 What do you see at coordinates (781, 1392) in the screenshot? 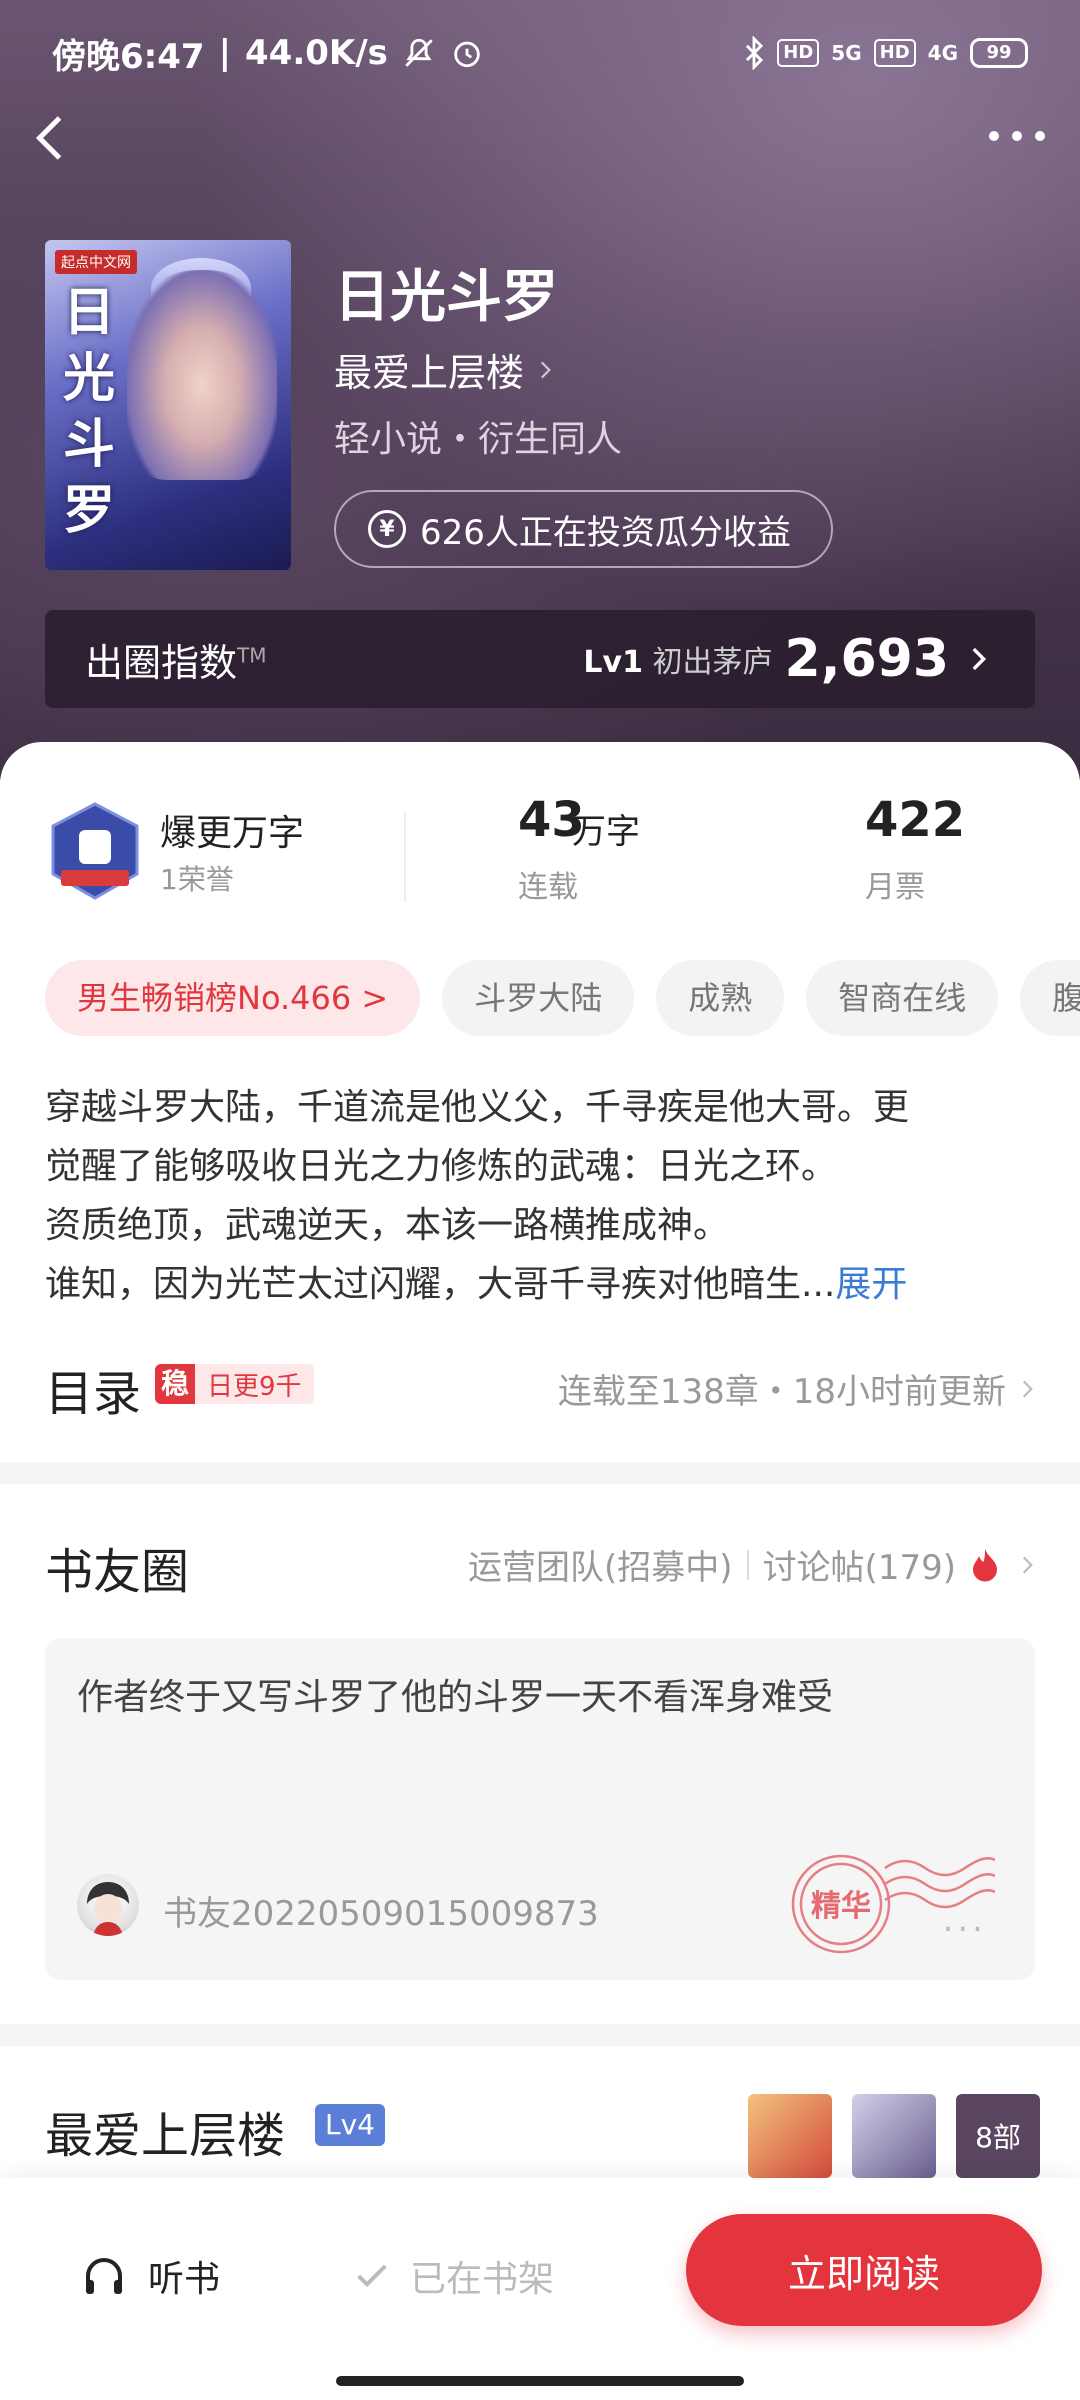
I see `toc-info: 连载至138章・18小时前更新` at bounding box center [781, 1392].